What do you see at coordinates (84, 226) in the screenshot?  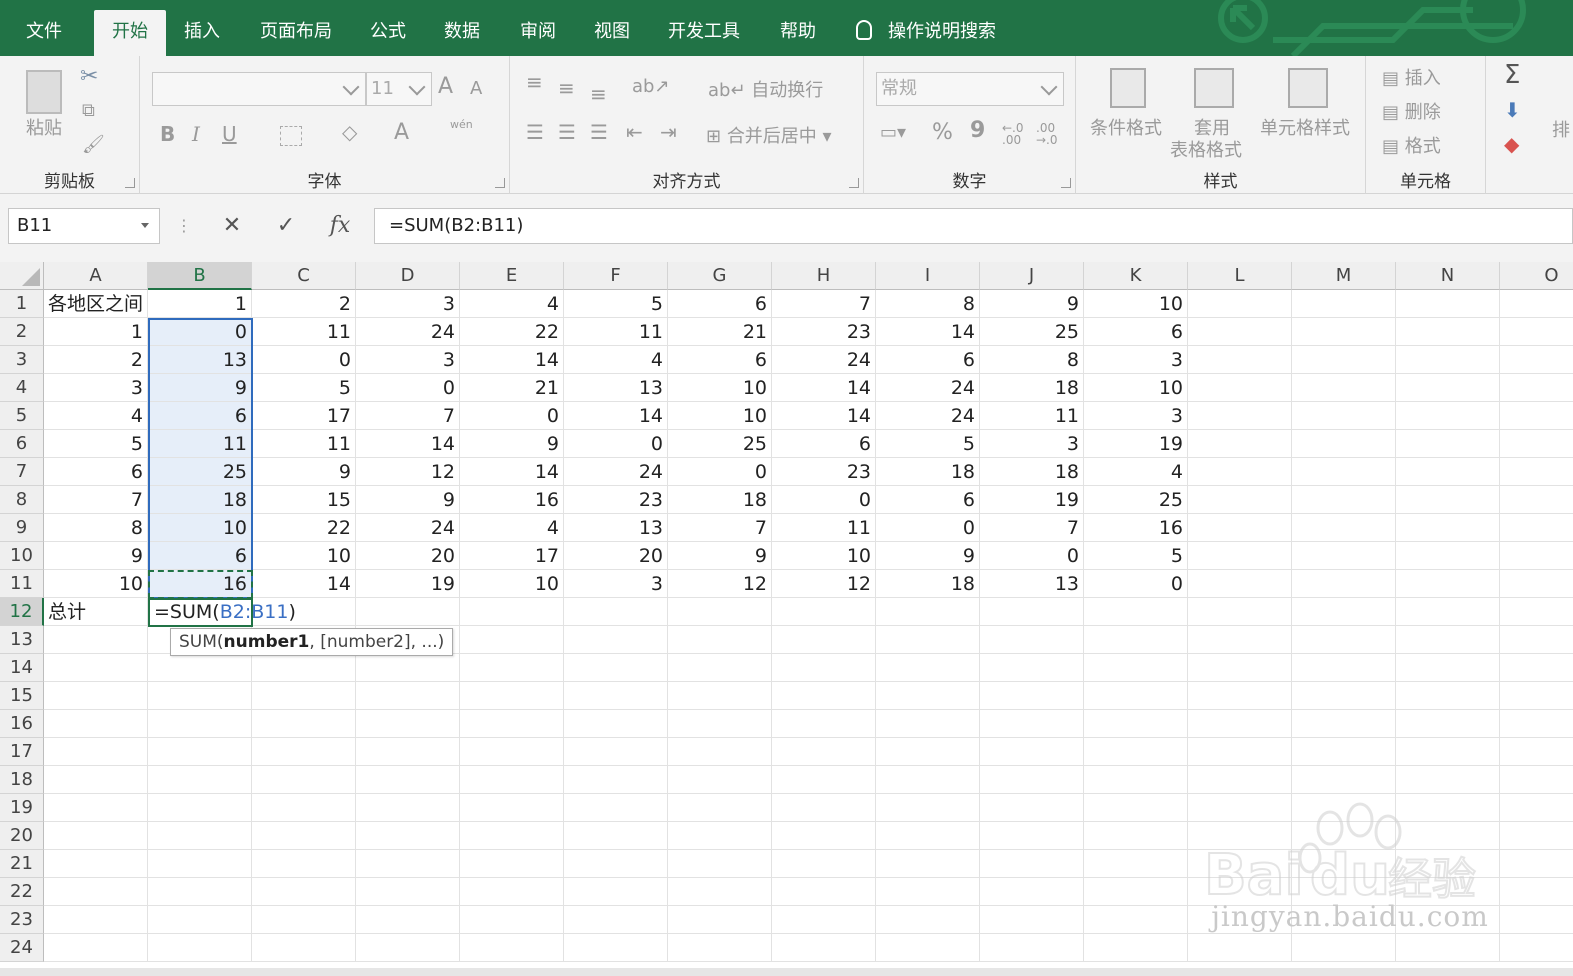 I see `name-box: B11` at bounding box center [84, 226].